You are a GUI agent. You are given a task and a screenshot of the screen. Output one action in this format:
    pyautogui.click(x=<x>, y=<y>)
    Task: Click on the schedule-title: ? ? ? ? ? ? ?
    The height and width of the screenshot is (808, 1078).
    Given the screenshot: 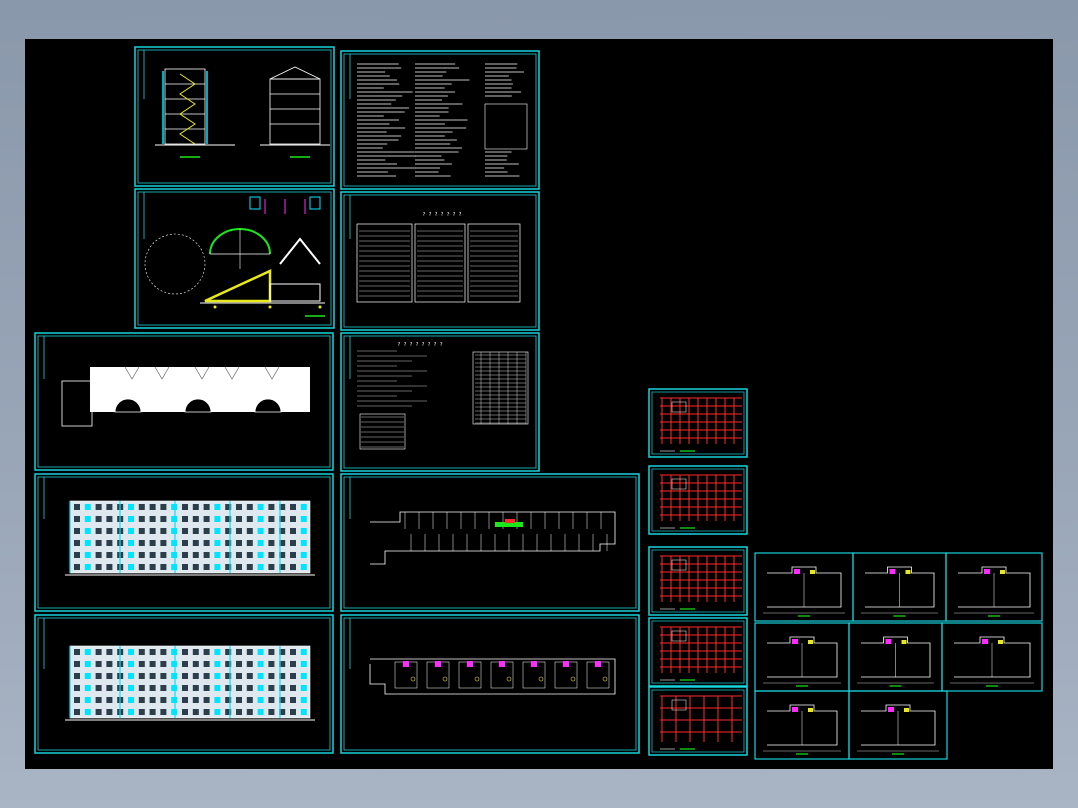 What is the action you would take?
    pyautogui.click(x=441, y=215)
    